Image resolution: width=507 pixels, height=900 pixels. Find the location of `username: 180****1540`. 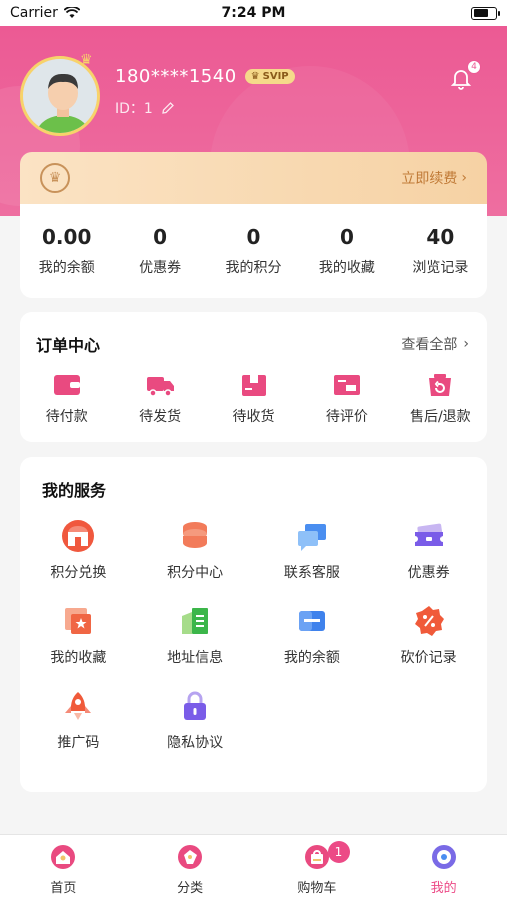

username: 180****1540 is located at coordinates (176, 76).